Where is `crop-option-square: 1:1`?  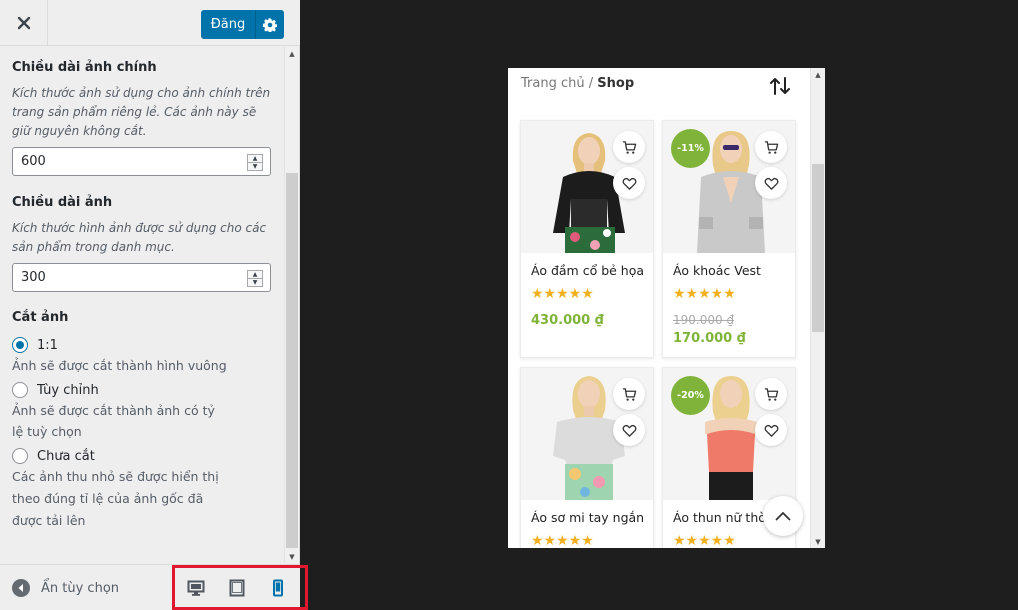 crop-option-square: 1:1 is located at coordinates (142, 345).